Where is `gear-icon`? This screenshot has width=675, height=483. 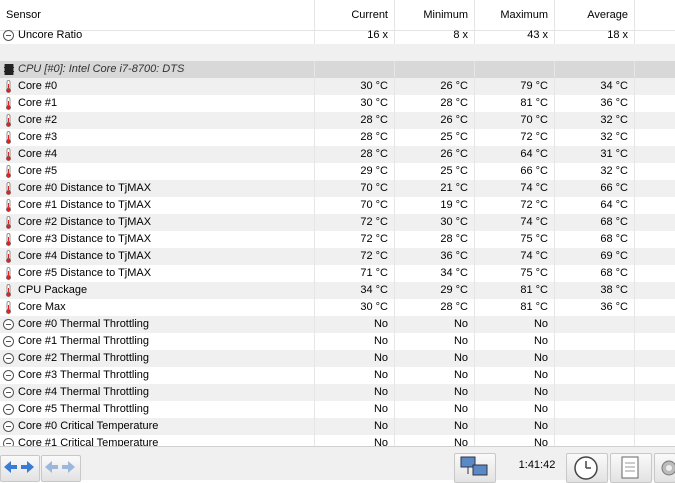 gear-icon is located at coordinates (668, 468).